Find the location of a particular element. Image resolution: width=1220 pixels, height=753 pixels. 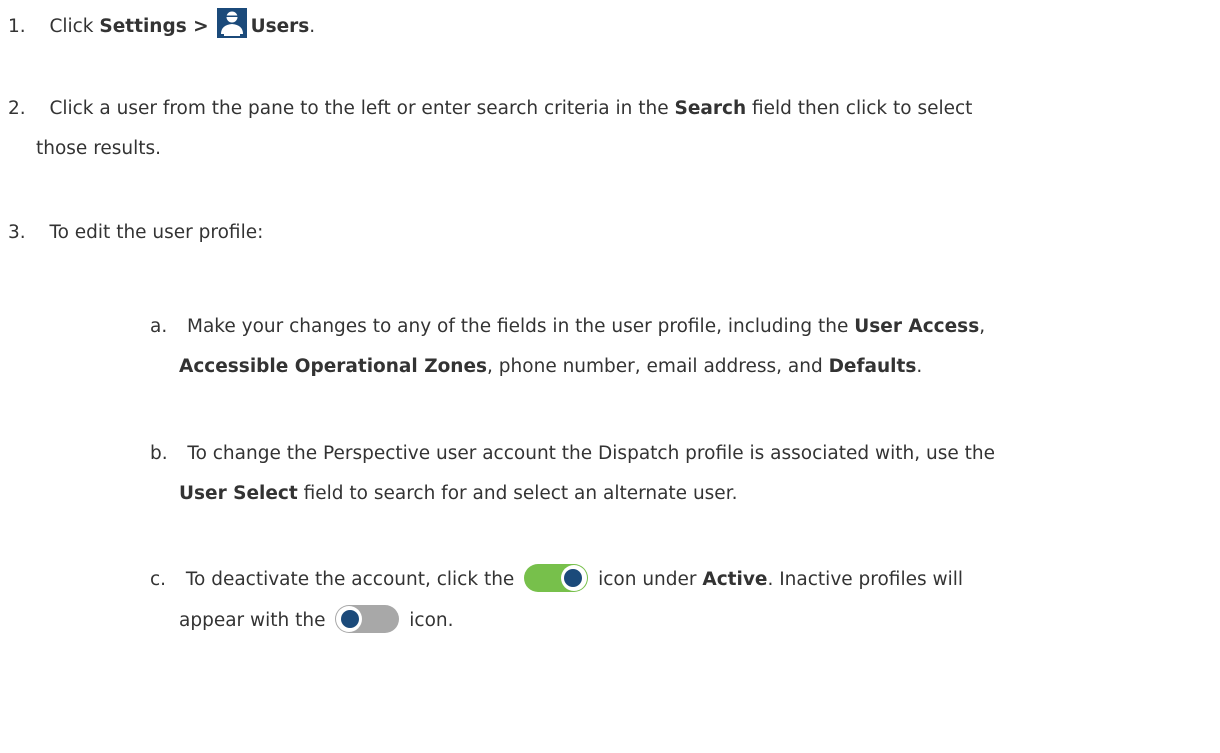

step-number: 3. is located at coordinates (17, 232).